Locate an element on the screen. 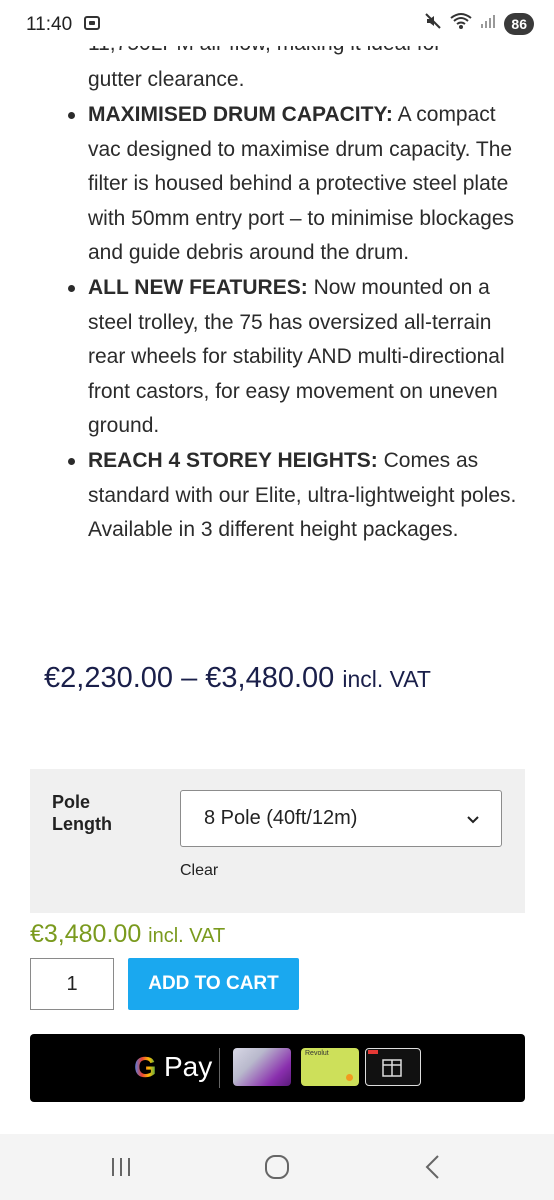 Image resolution: width=554 pixels, height=1200 pixels. selected-price-vat: incl. VAT is located at coordinates (187, 936).